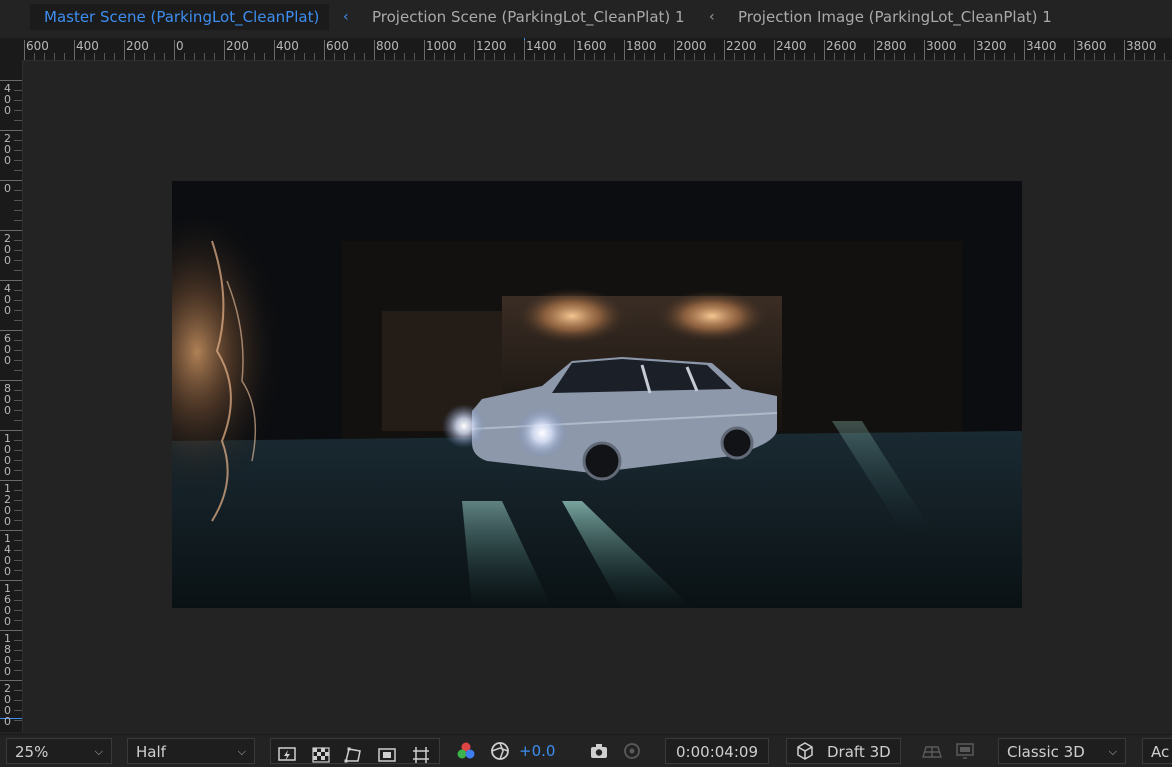 Image resolution: width=1172 pixels, height=767 pixels. Describe the element at coordinates (7, 505) in the screenshot. I see `ruler-label: 1200` at that location.